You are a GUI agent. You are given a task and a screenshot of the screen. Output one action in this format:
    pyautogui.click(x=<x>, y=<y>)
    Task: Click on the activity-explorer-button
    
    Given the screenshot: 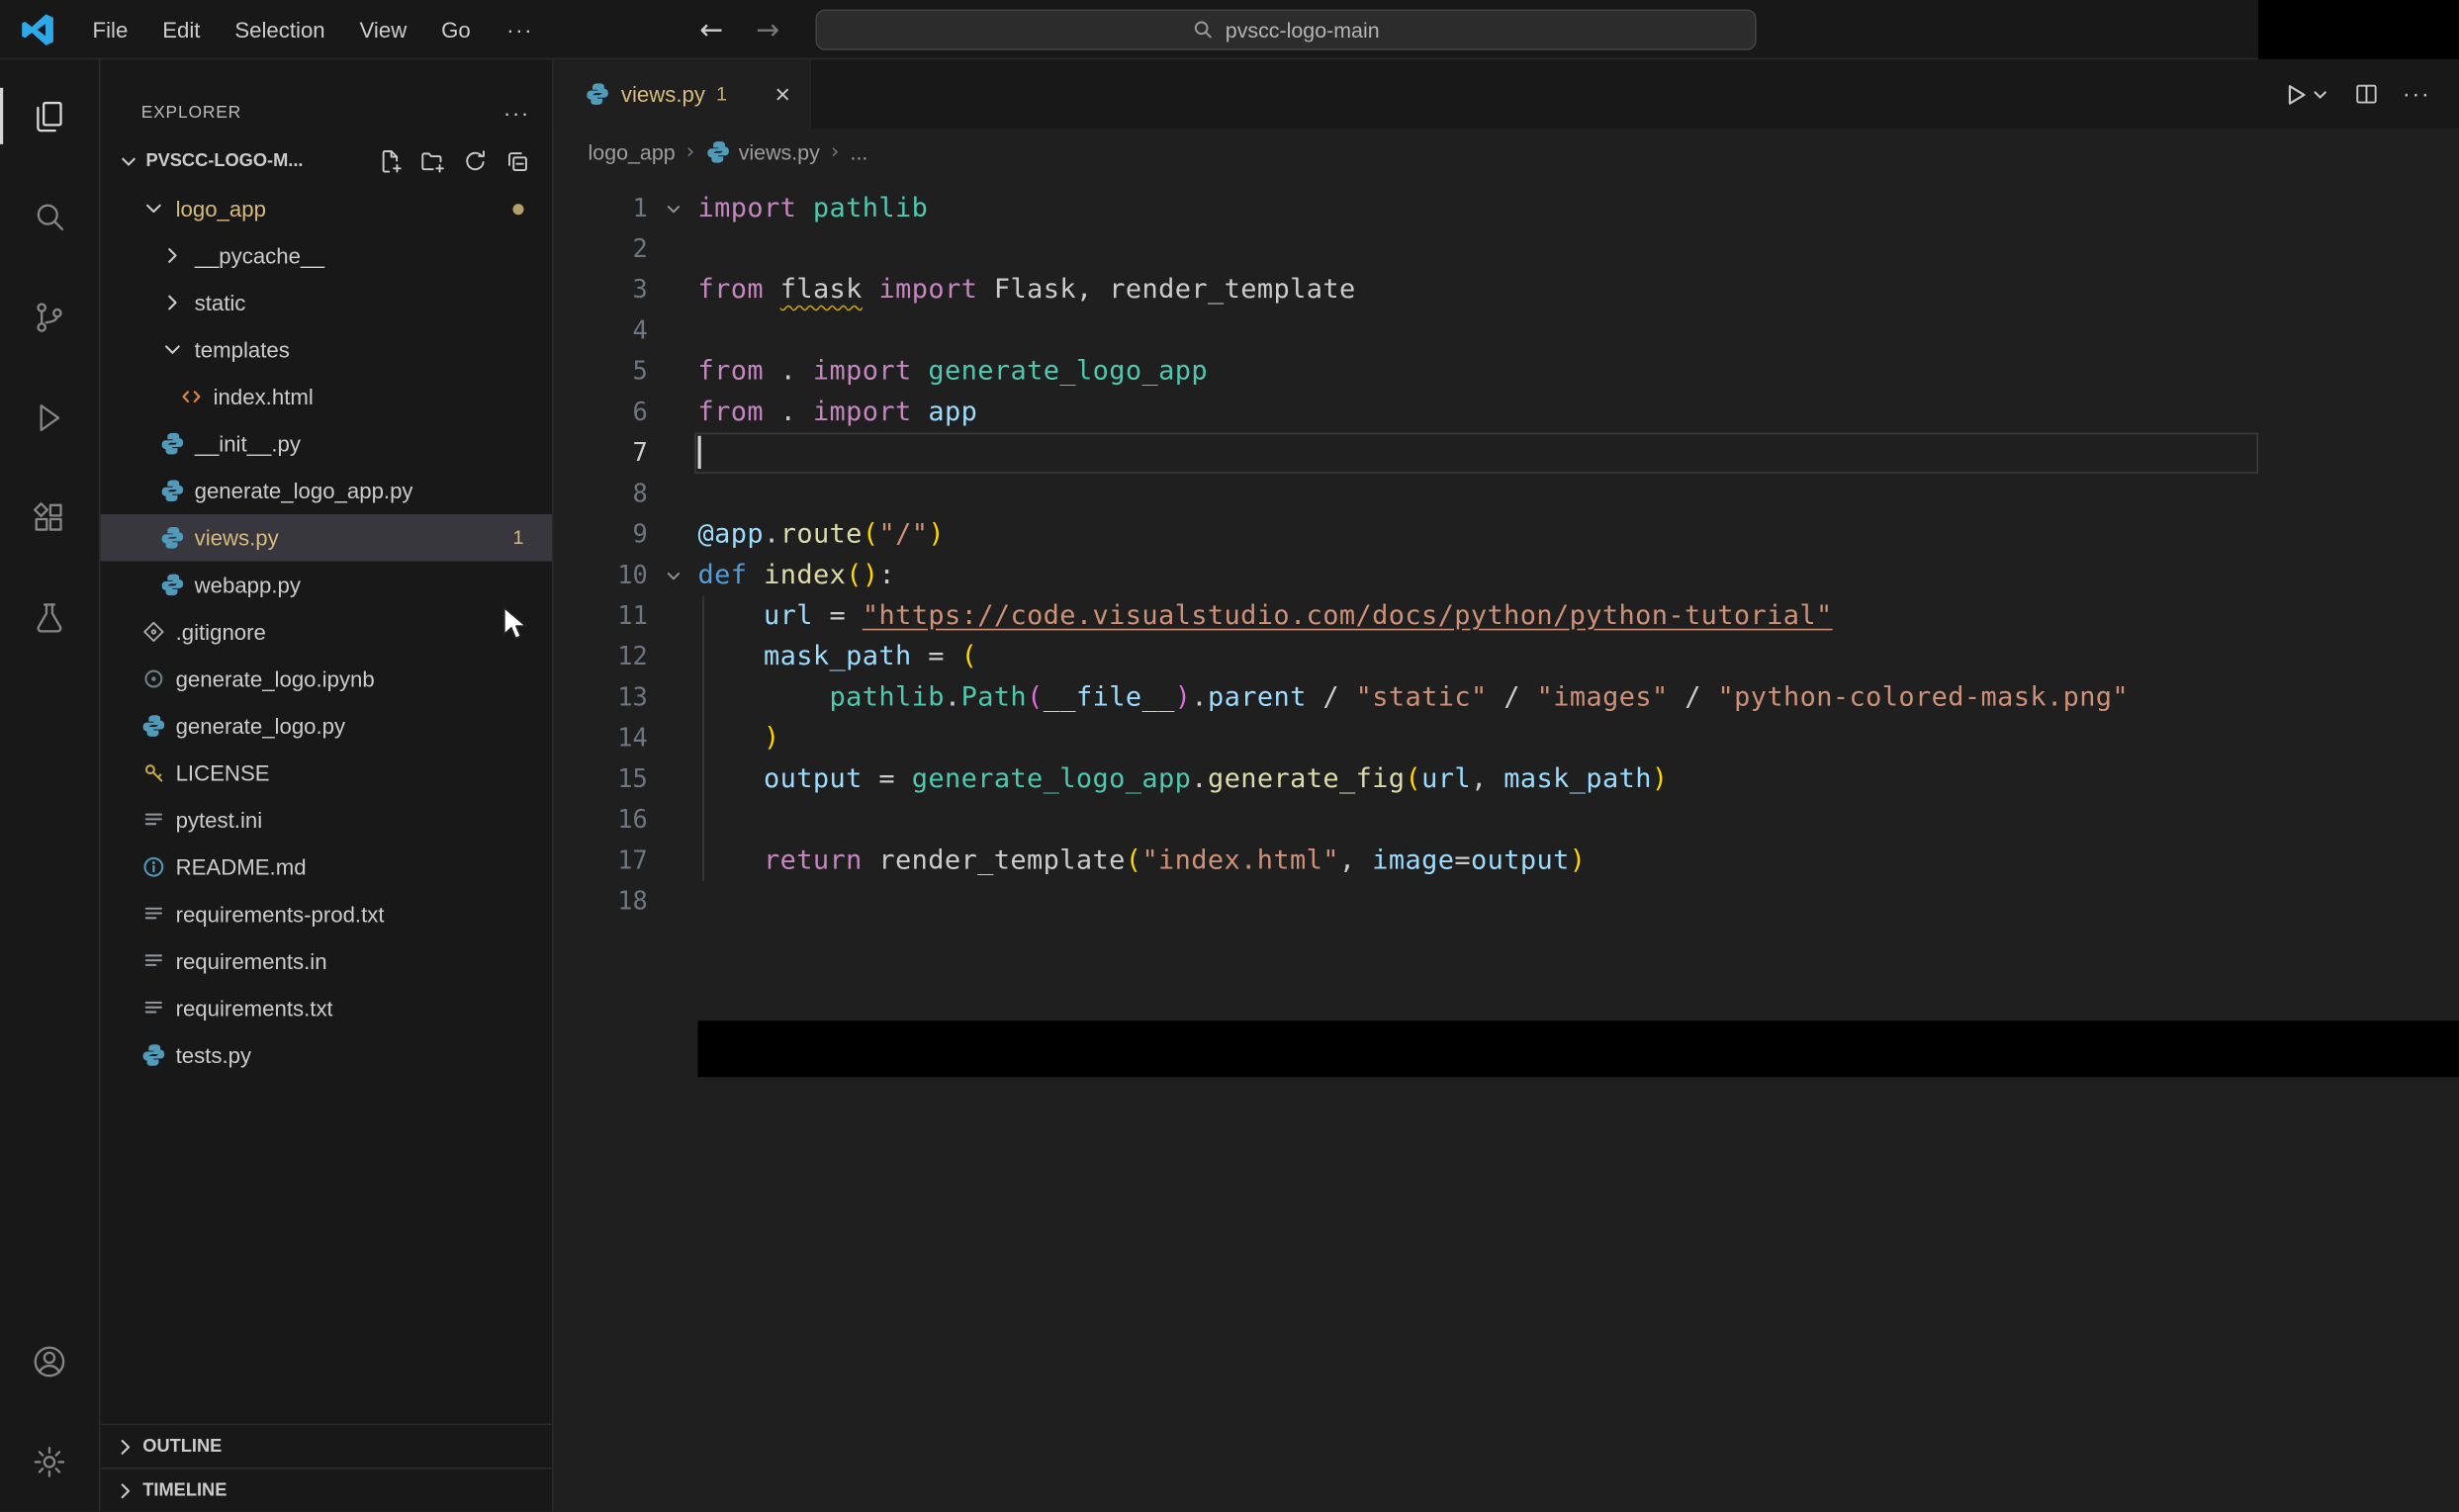 What is the action you would take?
    pyautogui.click(x=50, y=116)
    